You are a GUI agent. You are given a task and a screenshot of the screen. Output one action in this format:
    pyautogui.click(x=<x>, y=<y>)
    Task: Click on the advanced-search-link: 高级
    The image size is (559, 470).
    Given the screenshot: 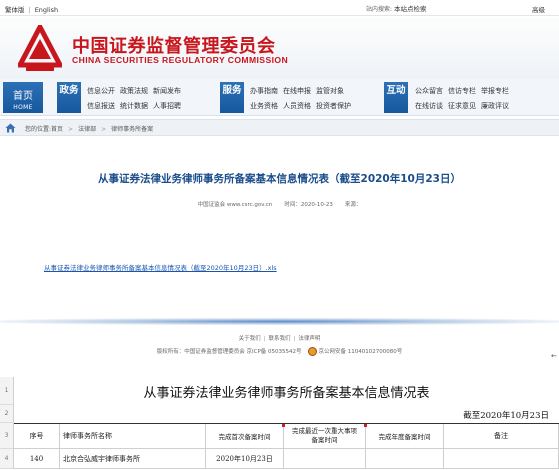 What is the action you would take?
    pyautogui.click(x=538, y=9)
    